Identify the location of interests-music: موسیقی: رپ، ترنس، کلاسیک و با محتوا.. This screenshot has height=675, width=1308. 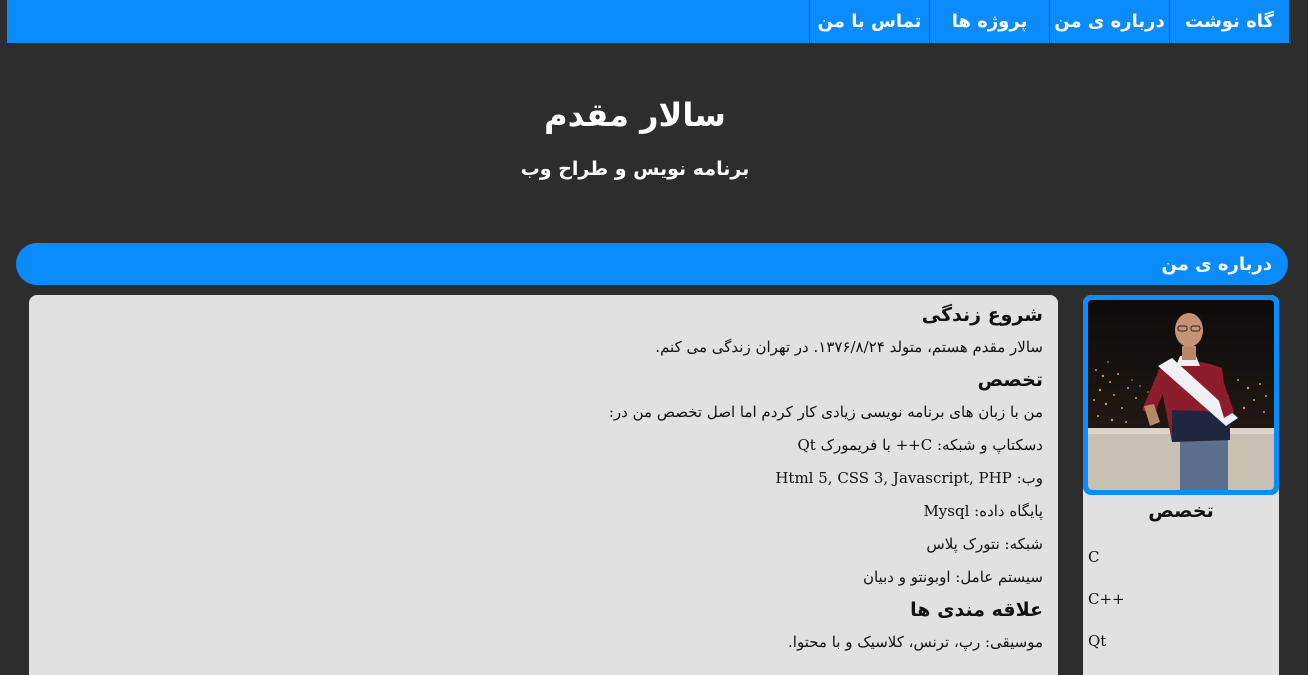
(915, 642).